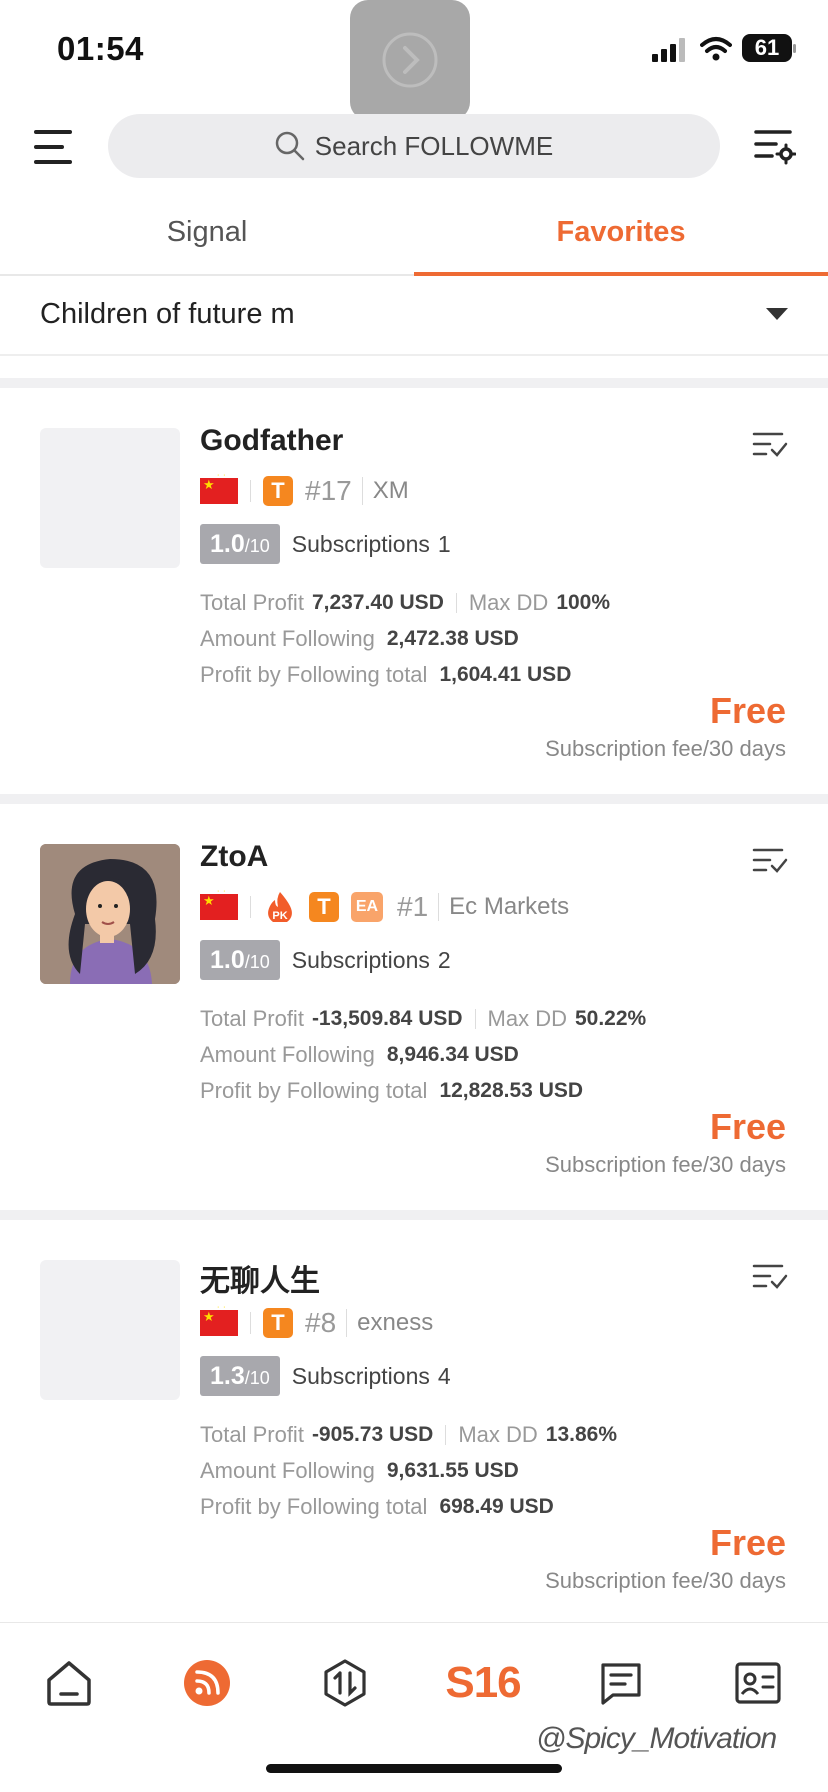 This screenshot has height=1792, width=828. Describe the element at coordinates (668, 50) in the screenshot. I see `cellular-signal-icon` at that location.